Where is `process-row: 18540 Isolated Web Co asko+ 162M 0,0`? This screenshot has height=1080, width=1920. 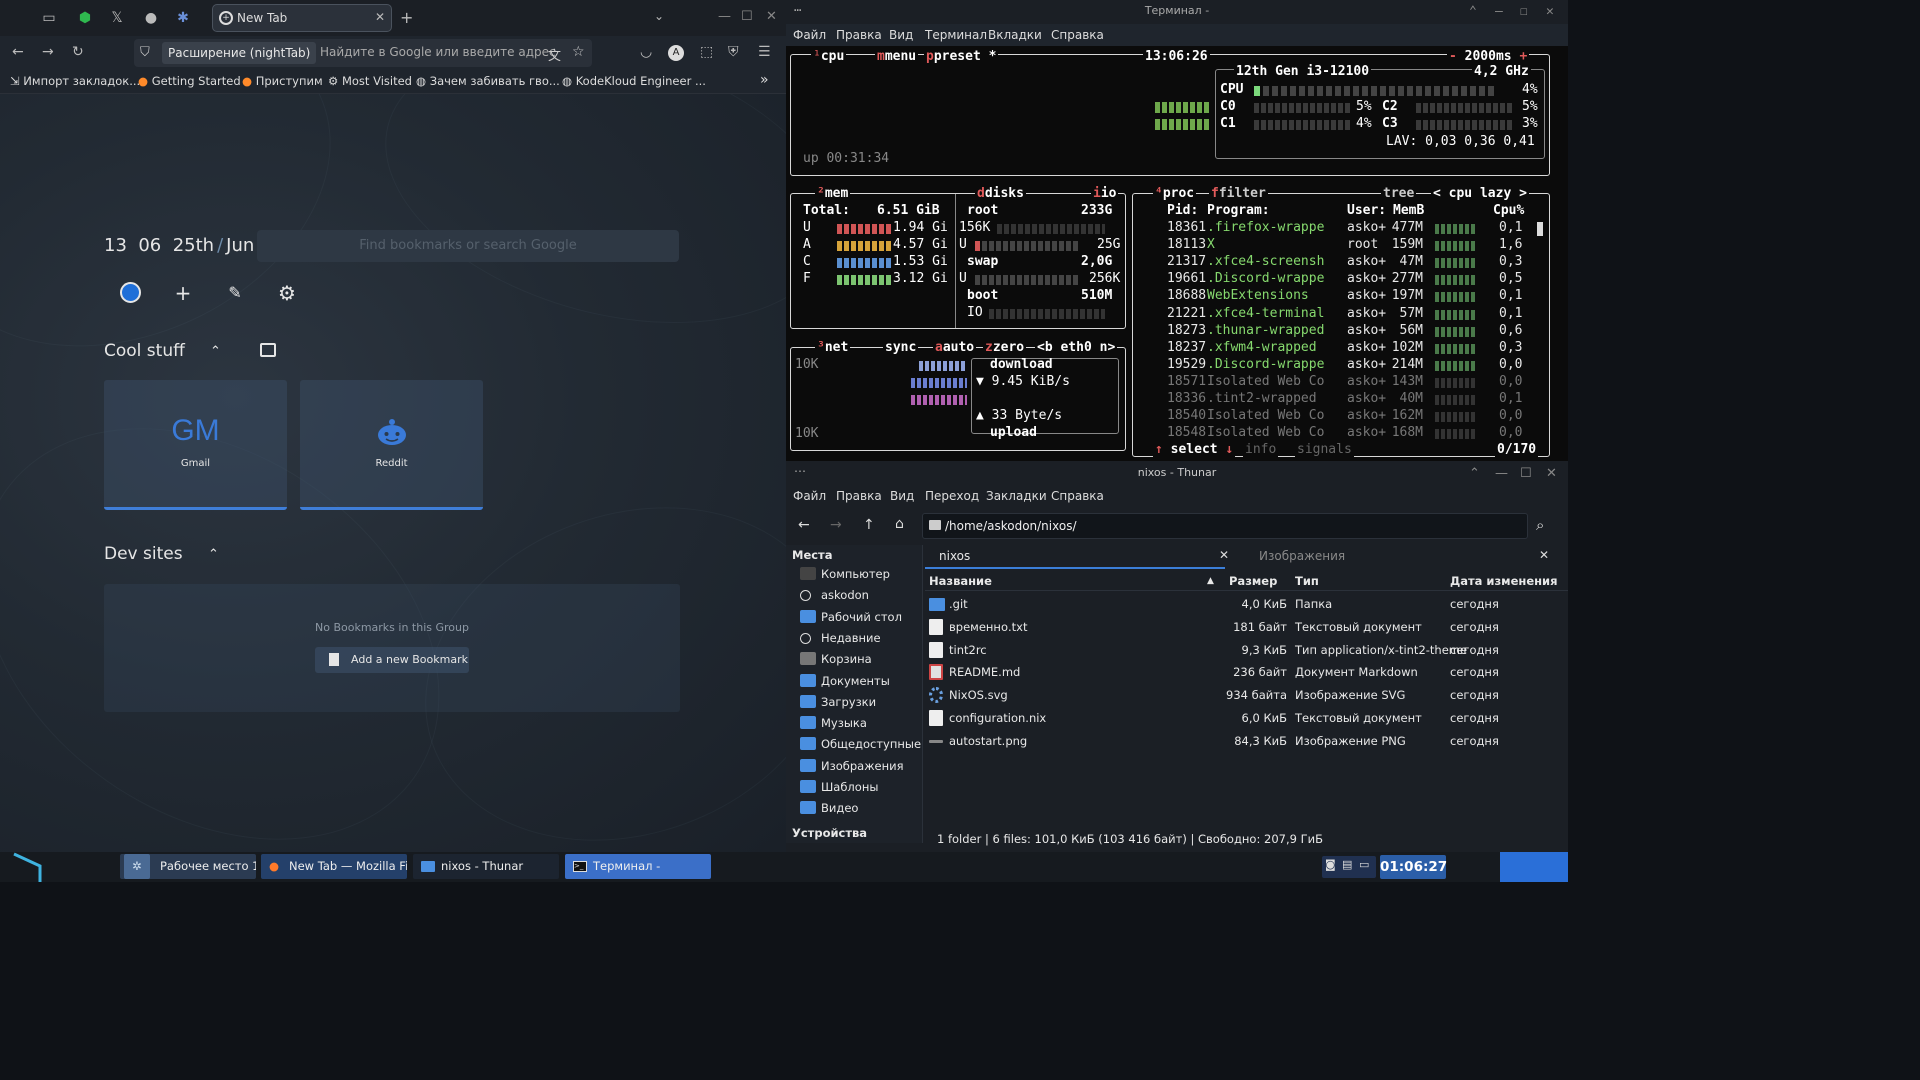 process-row: 18540 Isolated Web Co asko+ 162M 0,0 is located at coordinates (1333, 416).